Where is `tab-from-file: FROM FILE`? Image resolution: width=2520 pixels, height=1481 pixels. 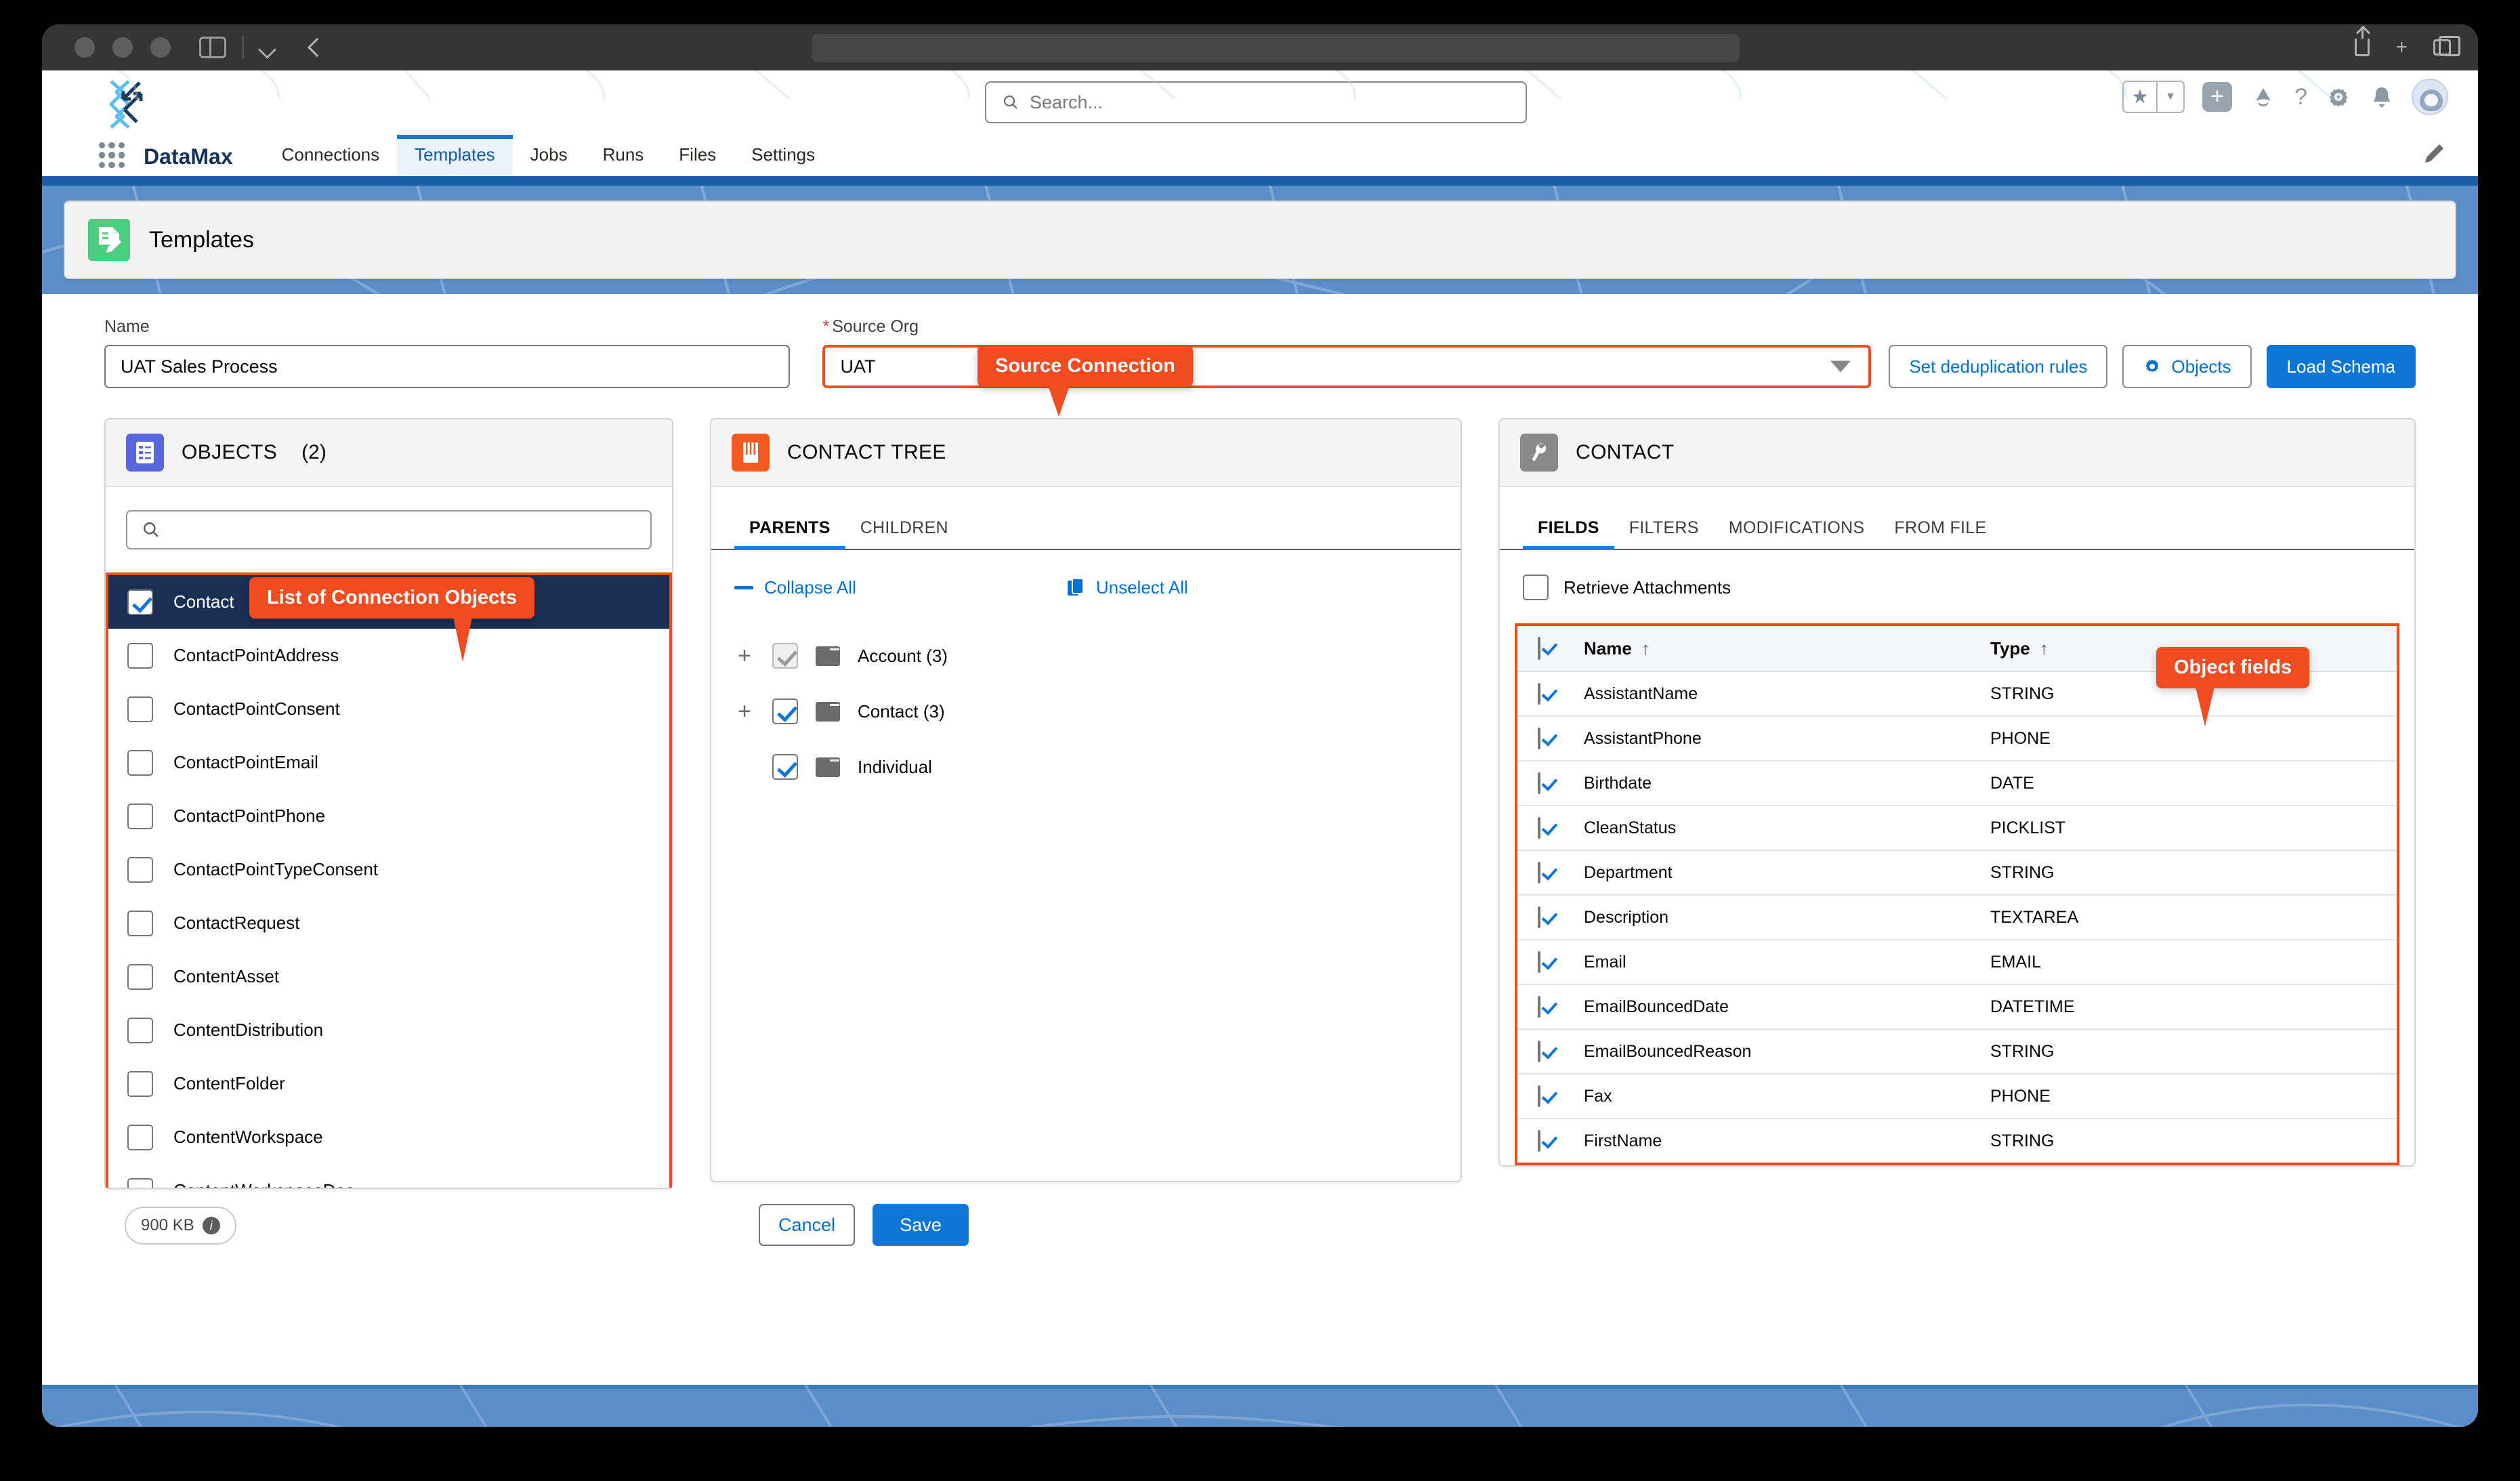
tab-from-file: FROM FILE is located at coordinates (1940, 529).